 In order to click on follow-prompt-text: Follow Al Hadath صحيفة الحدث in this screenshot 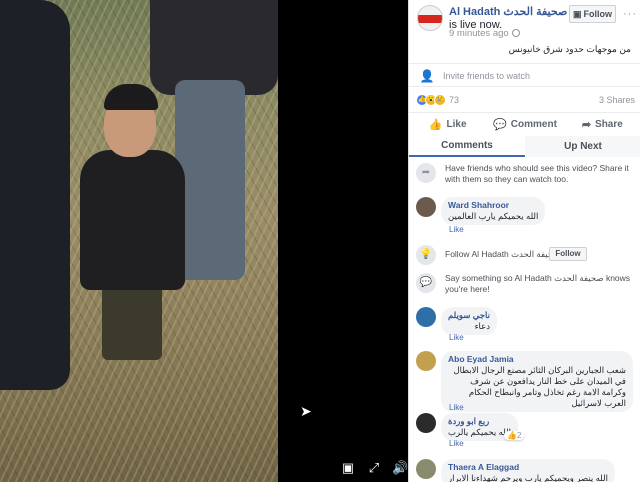, I will do `click(540, 254)`.